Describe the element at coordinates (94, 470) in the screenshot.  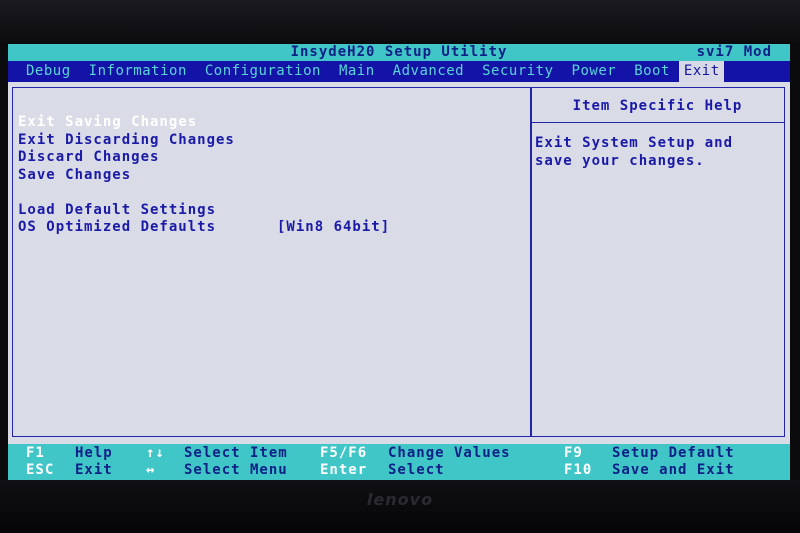
I see `key-esc-desc: Exit` at that location.